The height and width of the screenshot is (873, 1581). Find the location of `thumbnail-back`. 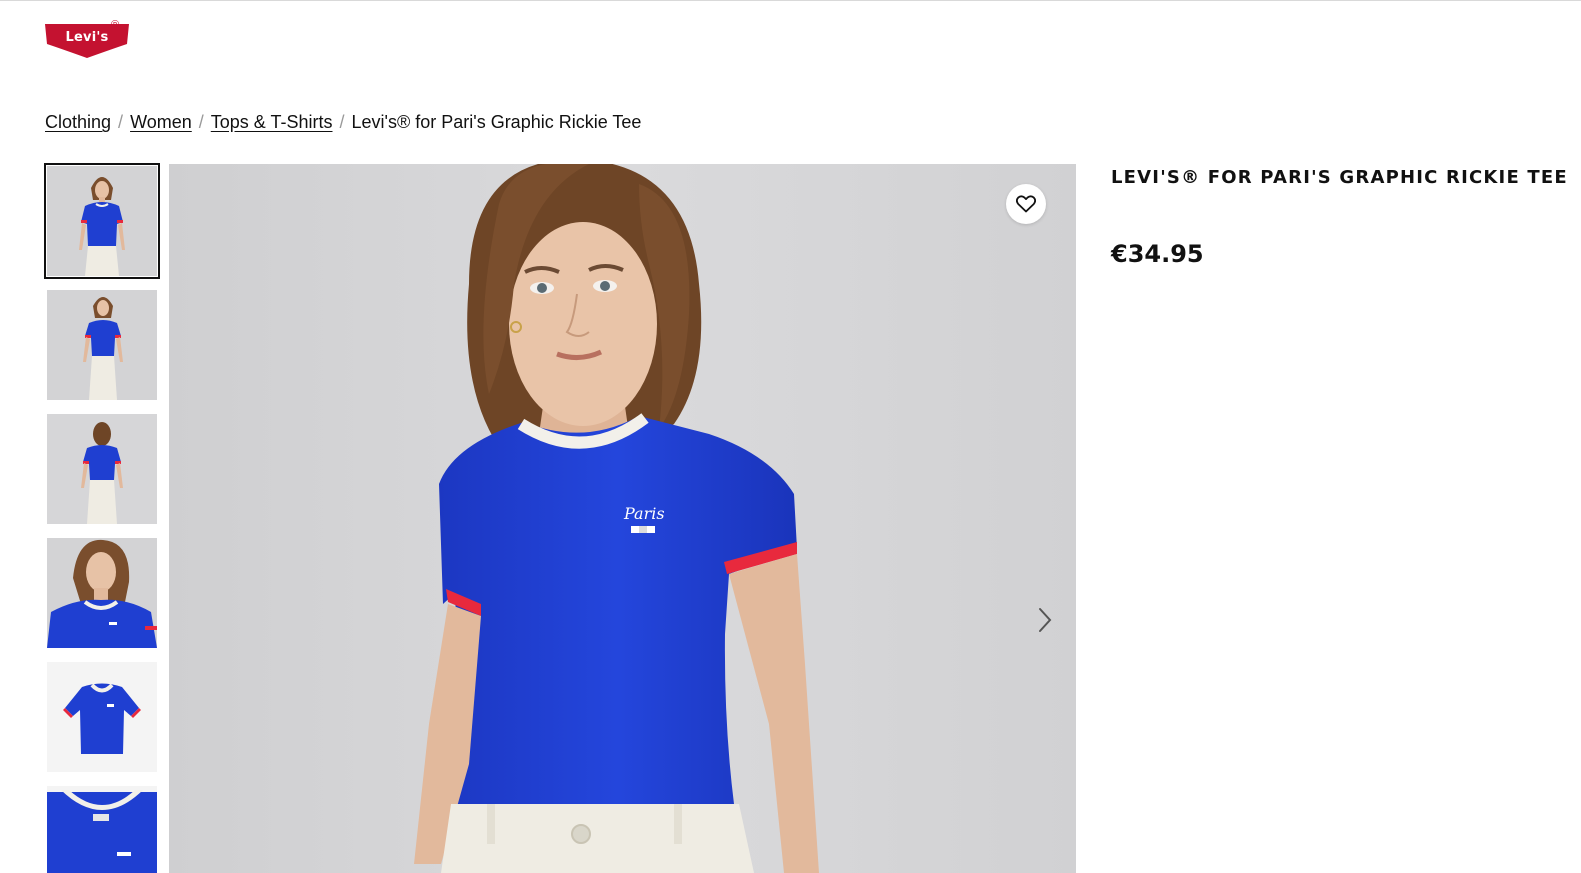

thumbnail-back is located at coordinates (102, 469).